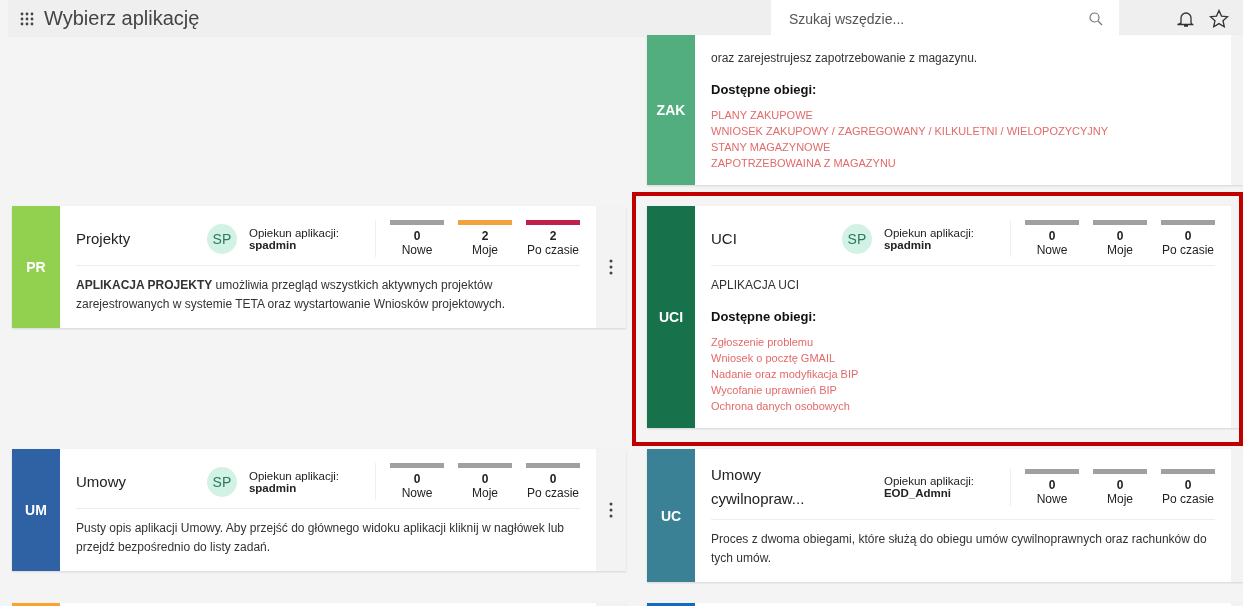 This screenshot has width=1243, height=606. Describe the element at coordinates (963, 390) in the screenshot. I see `flow-link: Wycofanie uprawnień BIP` at that location.